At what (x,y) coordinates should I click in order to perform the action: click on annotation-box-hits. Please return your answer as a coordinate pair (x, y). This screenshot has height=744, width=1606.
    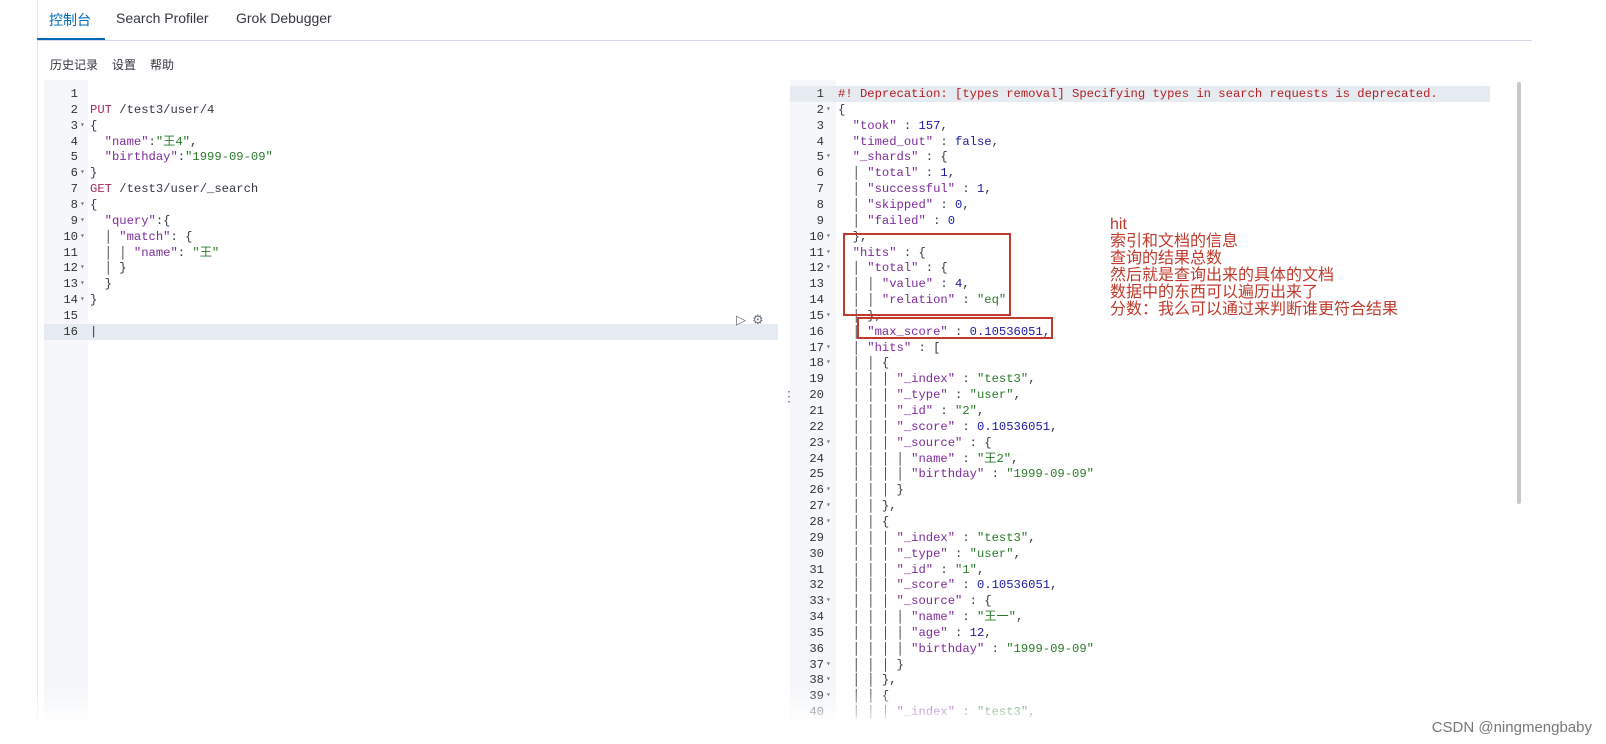
    Looking at the image, I should click on (927, 274).